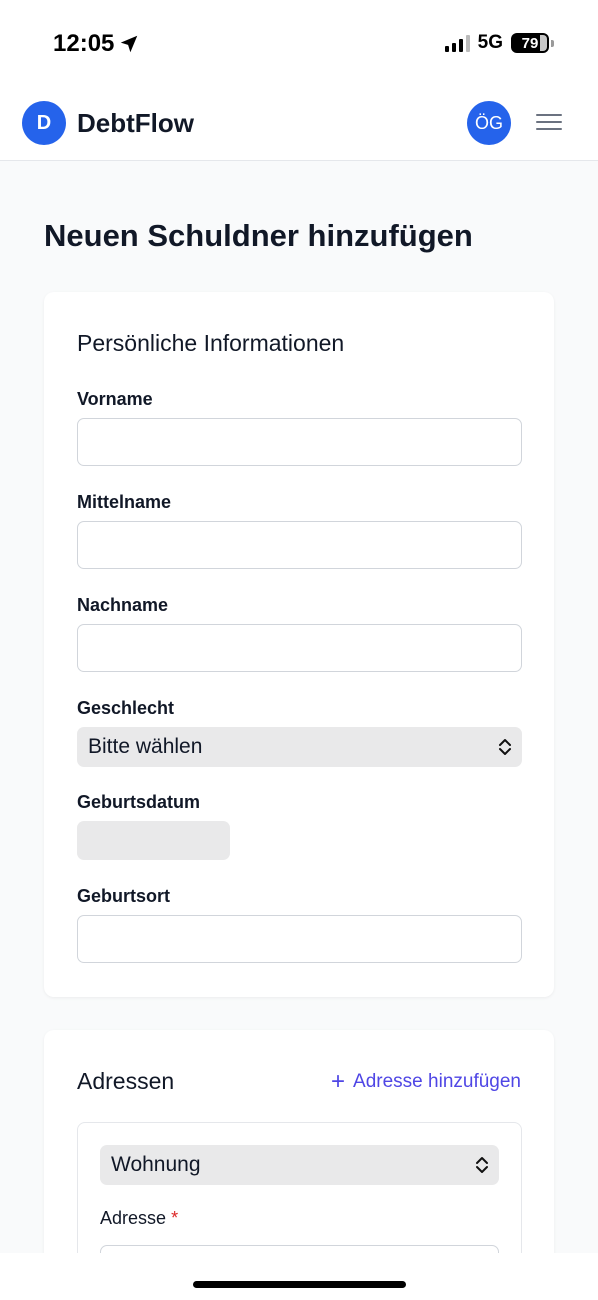  Describe the element at coordinates (133, 1218) in the screenshot. I see `address-label-text: Adresse` at that location.